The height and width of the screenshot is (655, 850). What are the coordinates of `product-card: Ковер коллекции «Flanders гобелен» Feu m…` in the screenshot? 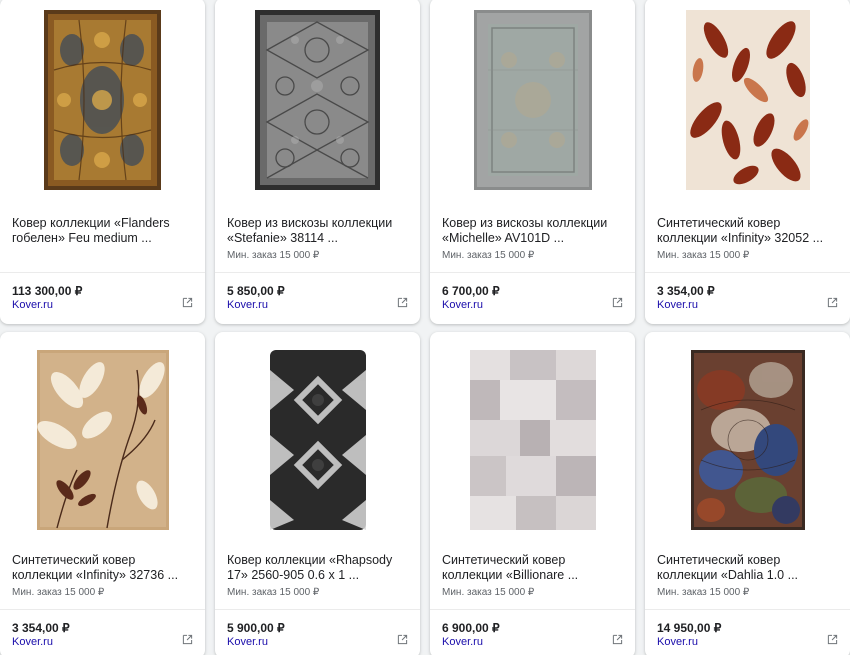 It's located at (102, 162).